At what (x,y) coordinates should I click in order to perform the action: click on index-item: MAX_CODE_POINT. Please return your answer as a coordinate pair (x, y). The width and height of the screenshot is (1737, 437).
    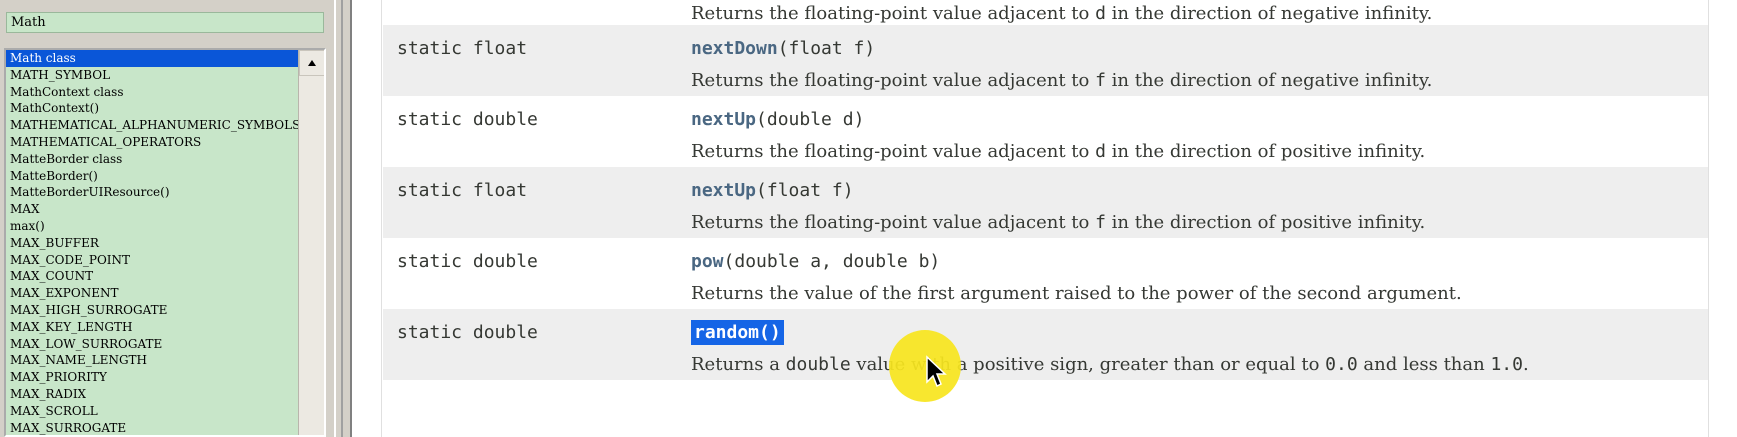
    Looking at the image, I should click on (153, 260).